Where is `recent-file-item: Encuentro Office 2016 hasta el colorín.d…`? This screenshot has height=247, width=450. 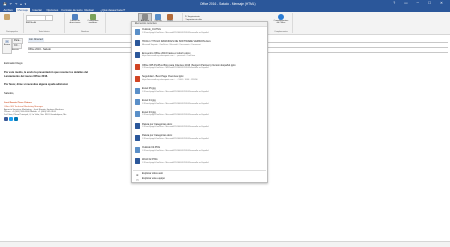
recent-file-item: Encuentro Office 2016 hasta el colorín.d… is located at coordinates (199, 55).